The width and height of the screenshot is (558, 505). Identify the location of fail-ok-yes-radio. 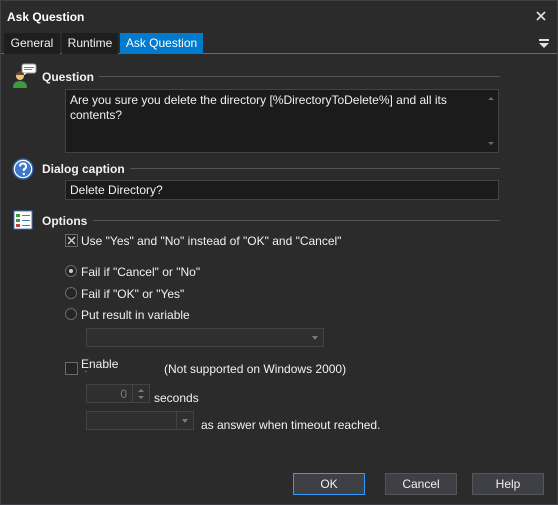
(71, 293).